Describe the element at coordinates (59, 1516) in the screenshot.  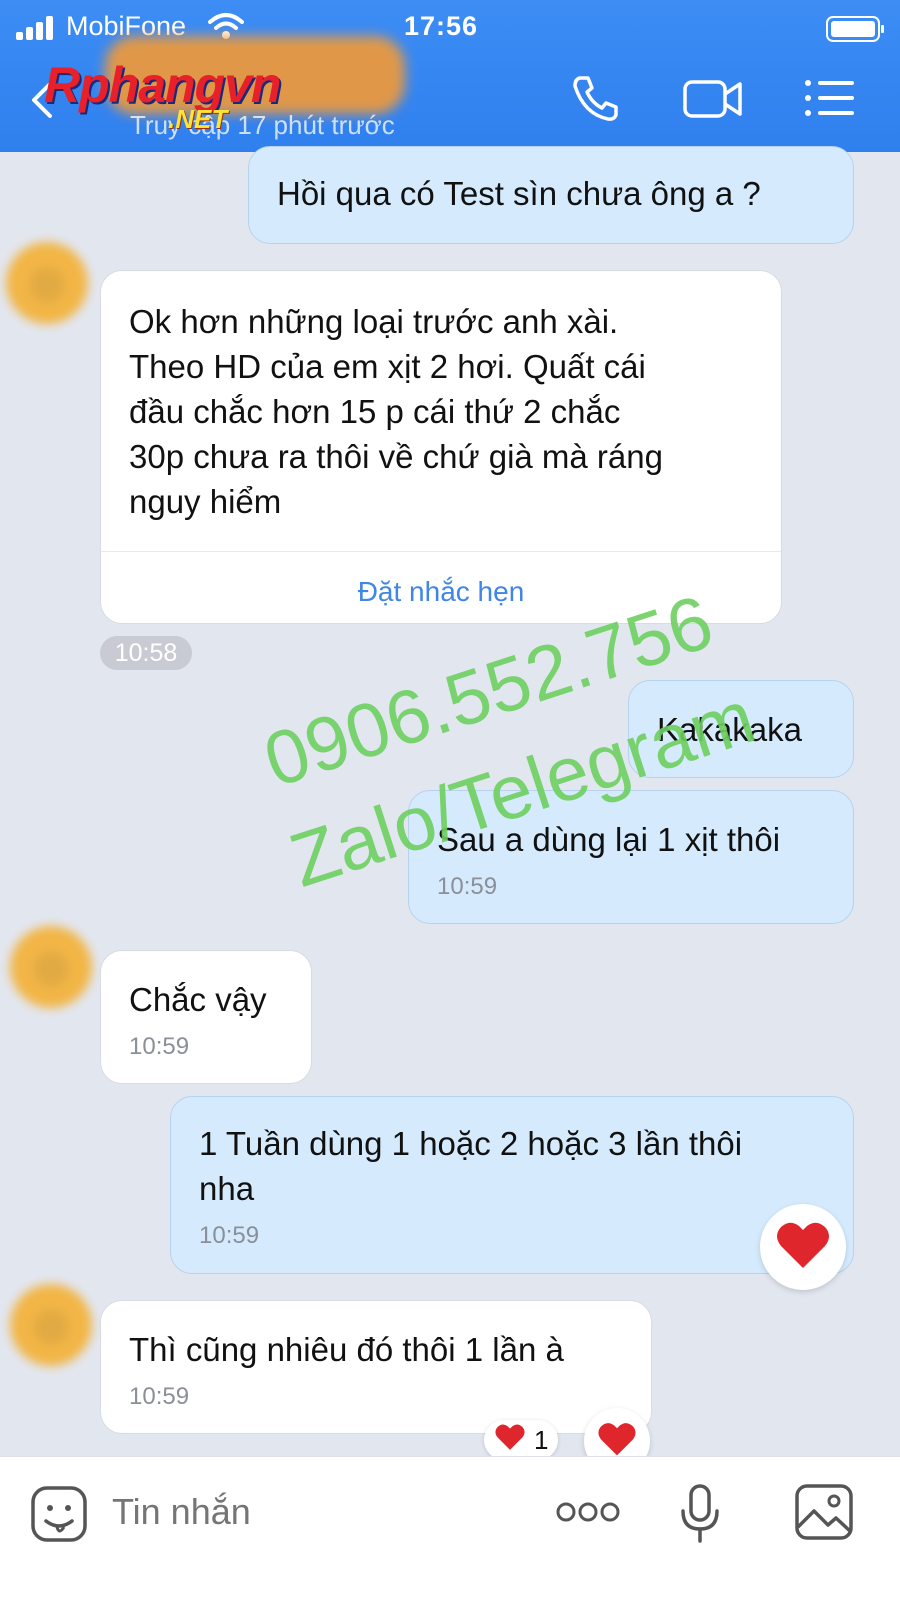
I see `sticker-icon` at that location.